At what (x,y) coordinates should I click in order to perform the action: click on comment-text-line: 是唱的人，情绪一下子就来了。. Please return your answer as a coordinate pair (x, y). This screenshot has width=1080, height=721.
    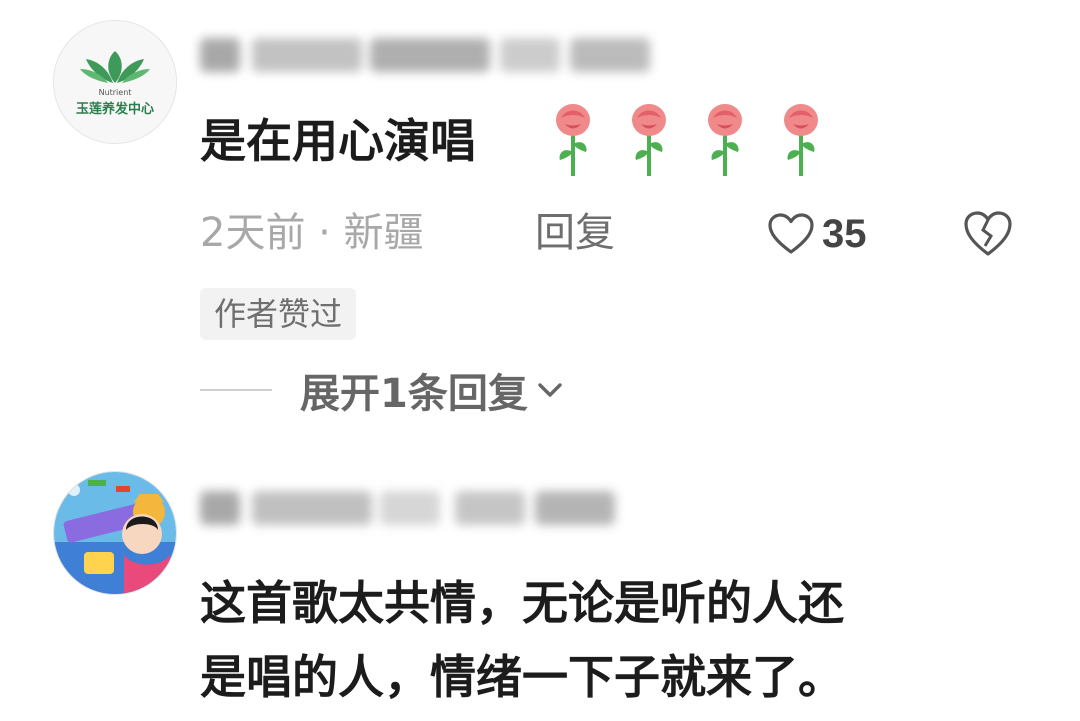
    Looking at the image, I should click on (522, 677).